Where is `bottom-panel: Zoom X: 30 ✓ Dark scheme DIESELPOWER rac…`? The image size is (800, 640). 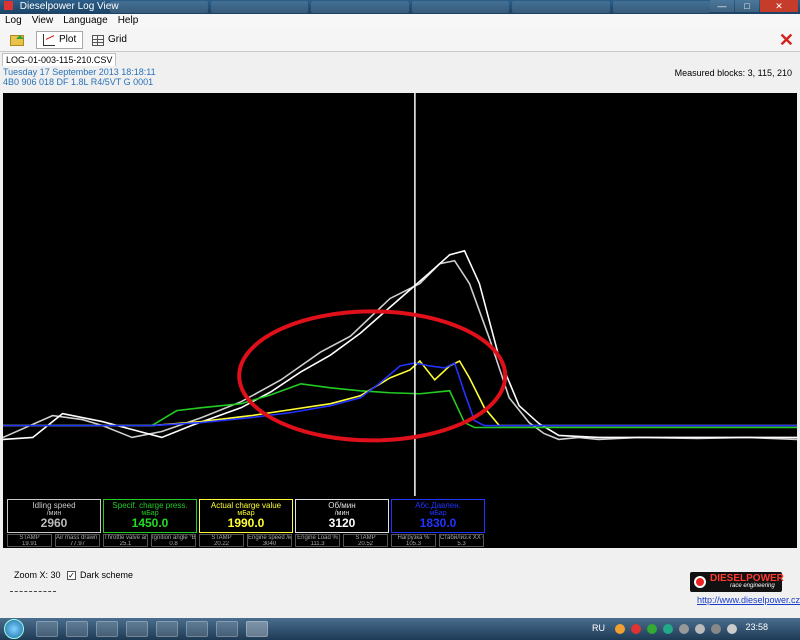 bottom-panel: Zoom X: 30 ✓ Dark scheme DIESELPOWER rac… is located at coordinates (400, 583).